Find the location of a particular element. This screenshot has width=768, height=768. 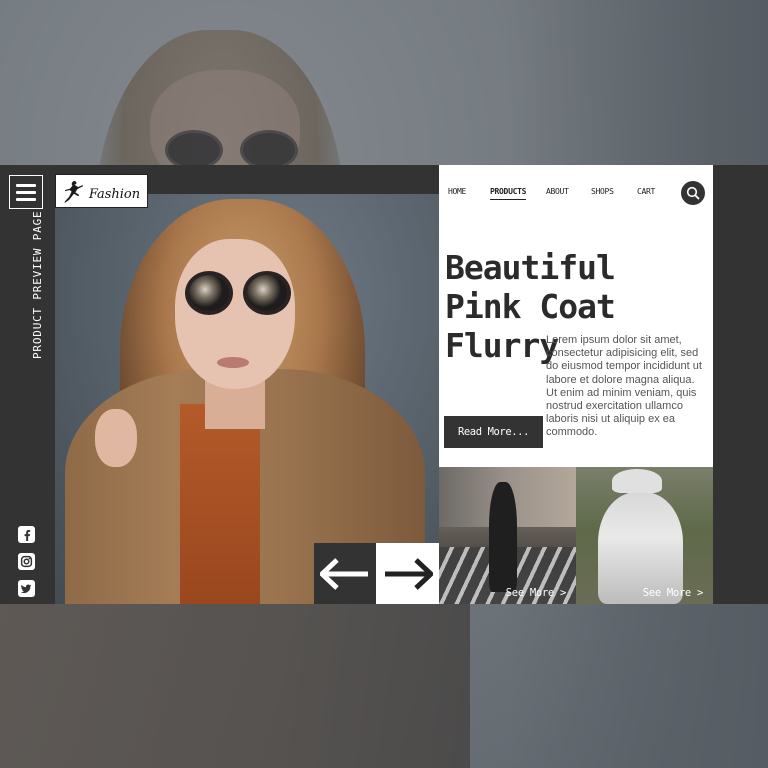

instagram-icon is located at coordinates (26, 561).